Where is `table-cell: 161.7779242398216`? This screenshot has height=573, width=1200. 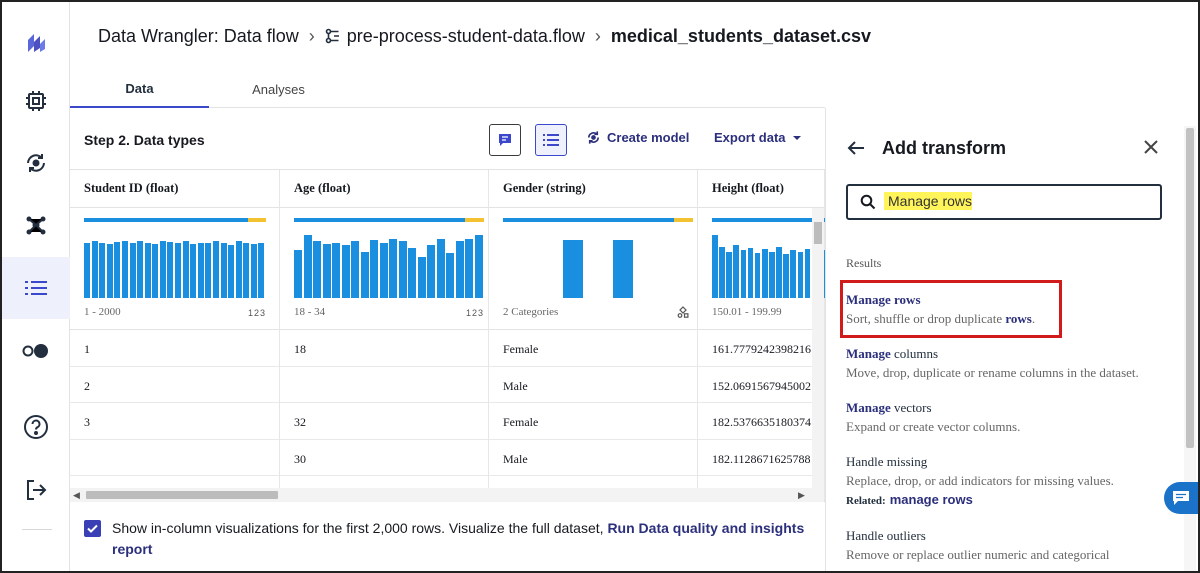
table-cell: 161.7779242398216 is located at coordinates (761, 348).